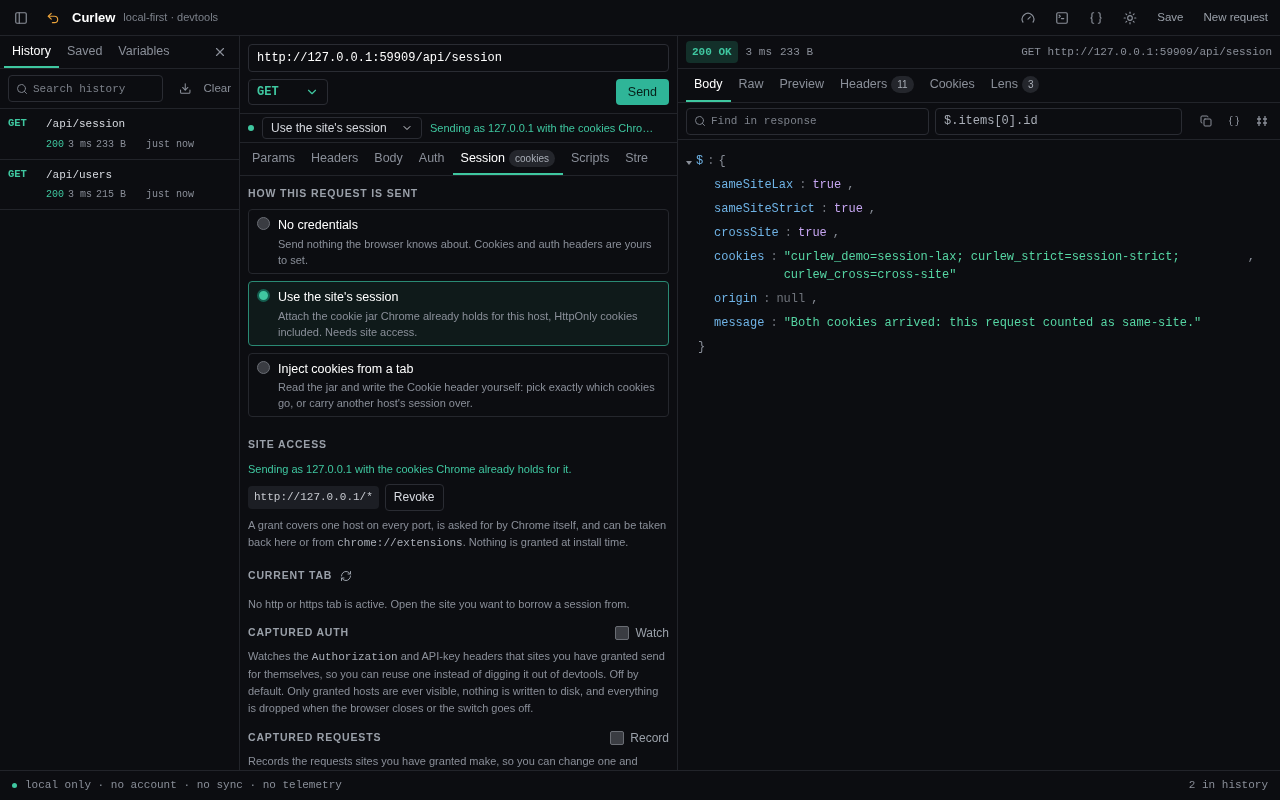 The width and height of the screenshot is (1280, 800). What do you see at coordinates (439, 604) in the screenshot?
I see `current-tab-note: No http or https tab is active. Open the site you want to borrow a session from.` at bounding box center [439, 604].